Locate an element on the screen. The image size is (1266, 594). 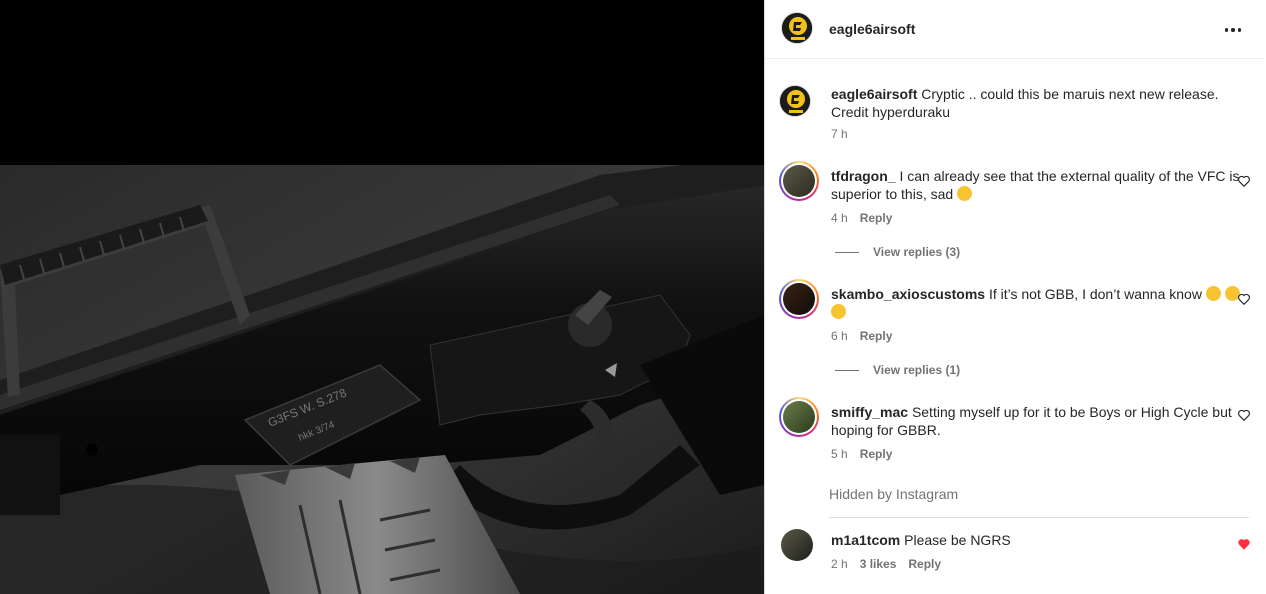
sad-face-emoji-icon is located at coordinates (965, 193).